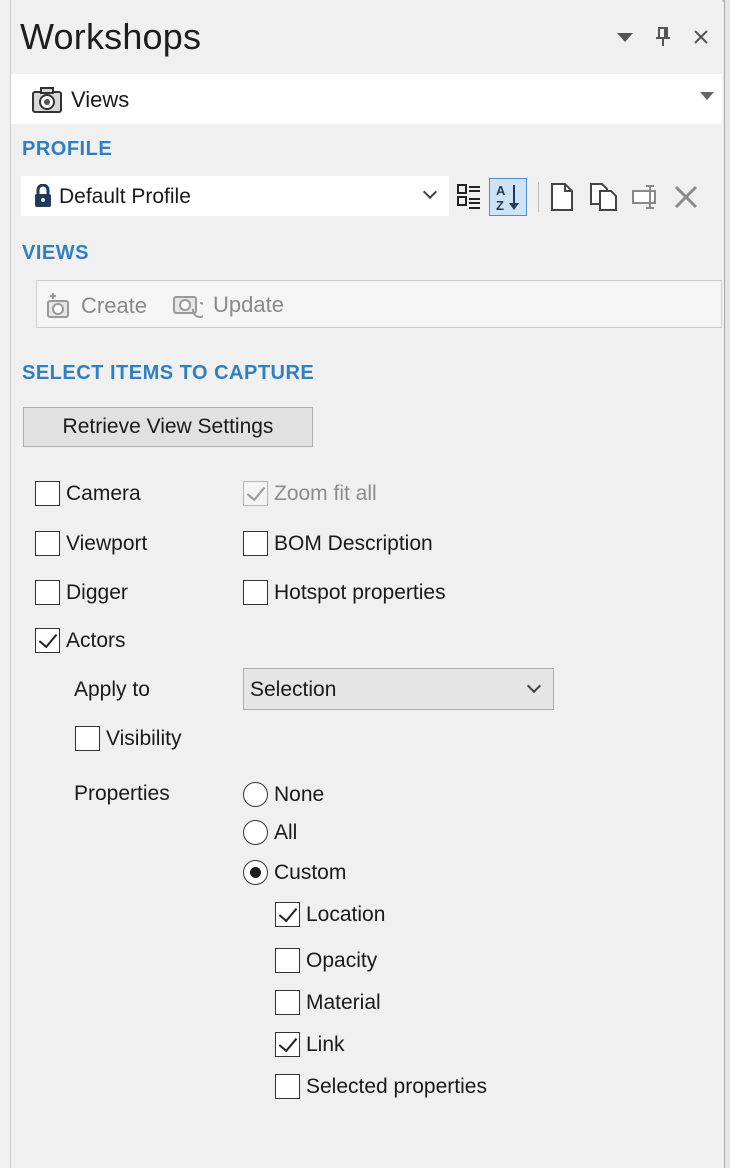 This screenshot has width=730, height=1168. What do you see at coordinates (342, 960) in the screenshot?
I see `opacity-label: Opacity` at bounding box center [342, 960].